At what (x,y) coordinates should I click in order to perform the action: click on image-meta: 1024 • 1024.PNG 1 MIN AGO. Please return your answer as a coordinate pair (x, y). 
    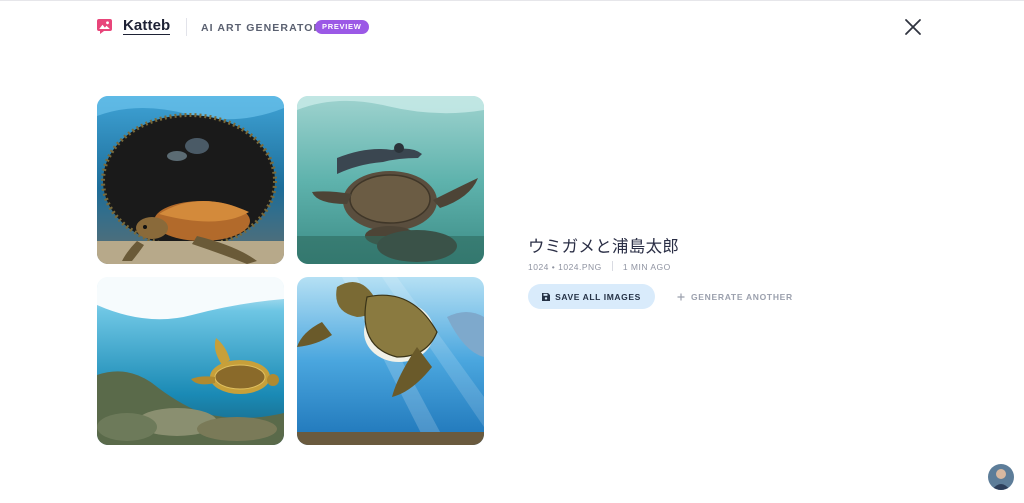
    Looking at the image, I should click on (599, 266).